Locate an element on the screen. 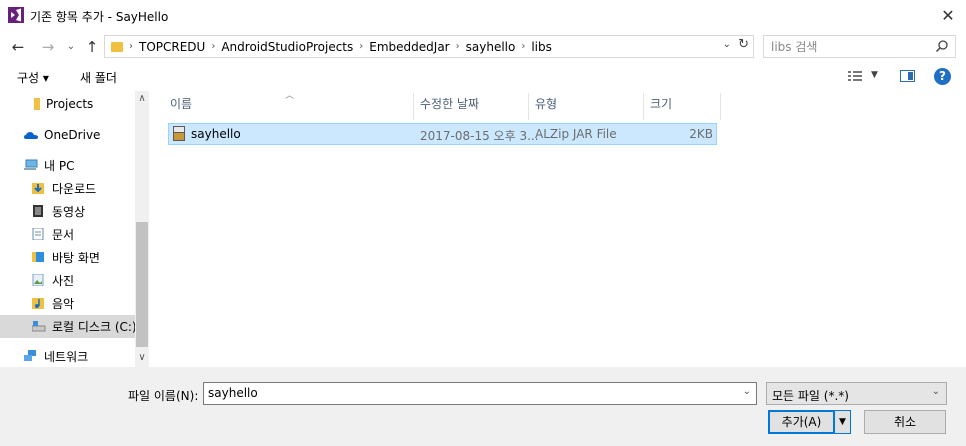 The height and width of the screenshot is (446, 966). network-icon is located at coordinates (30, 355).